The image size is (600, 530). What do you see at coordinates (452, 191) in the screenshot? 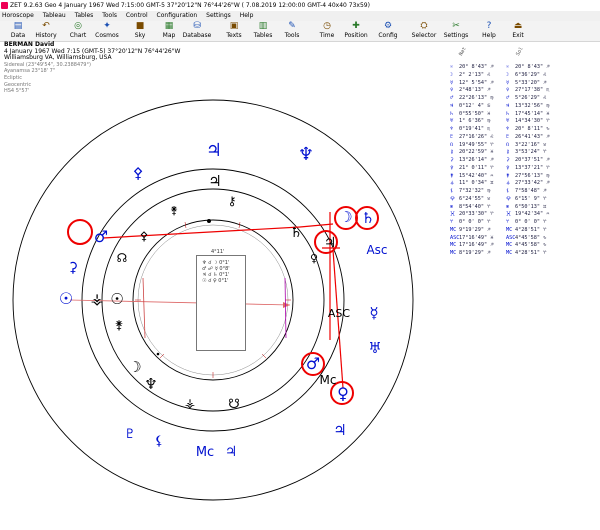
I see `nat-glyph: ⚸` at bounding box center [452, 191].